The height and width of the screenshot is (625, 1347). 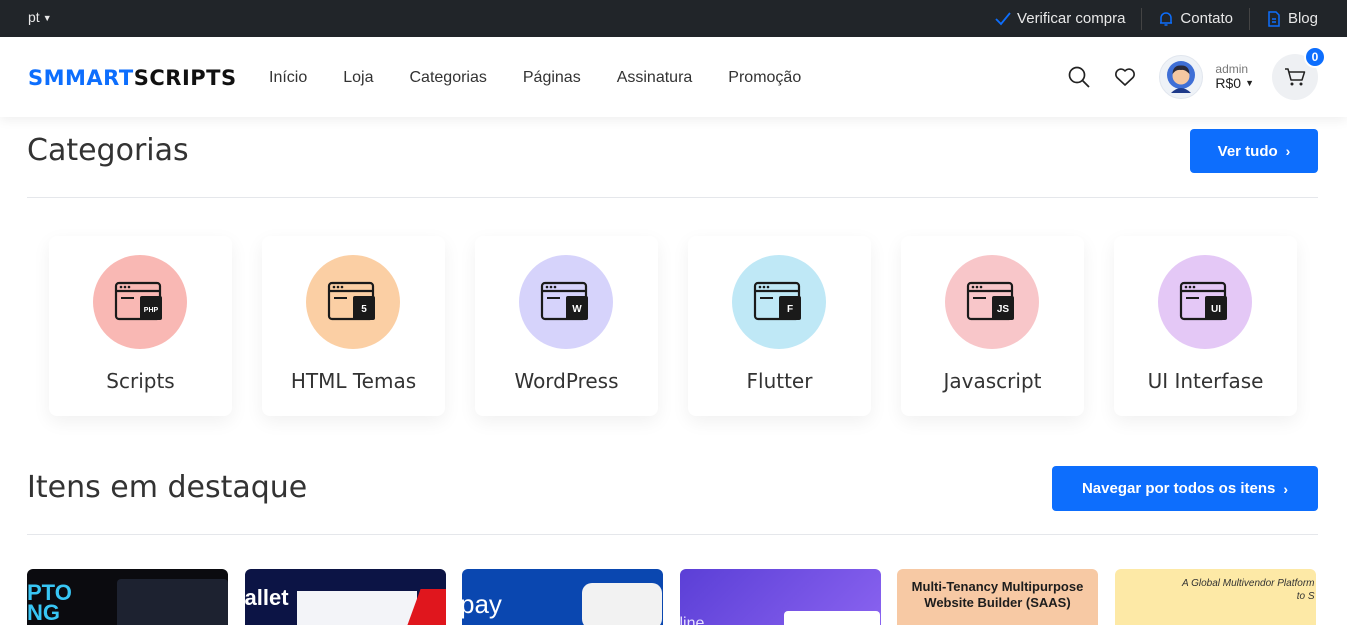 What do you see at coordinates (764, 78) in the screenshot?
I see `nav-item-promocao: Promoção` at bounding box center [764, 78].